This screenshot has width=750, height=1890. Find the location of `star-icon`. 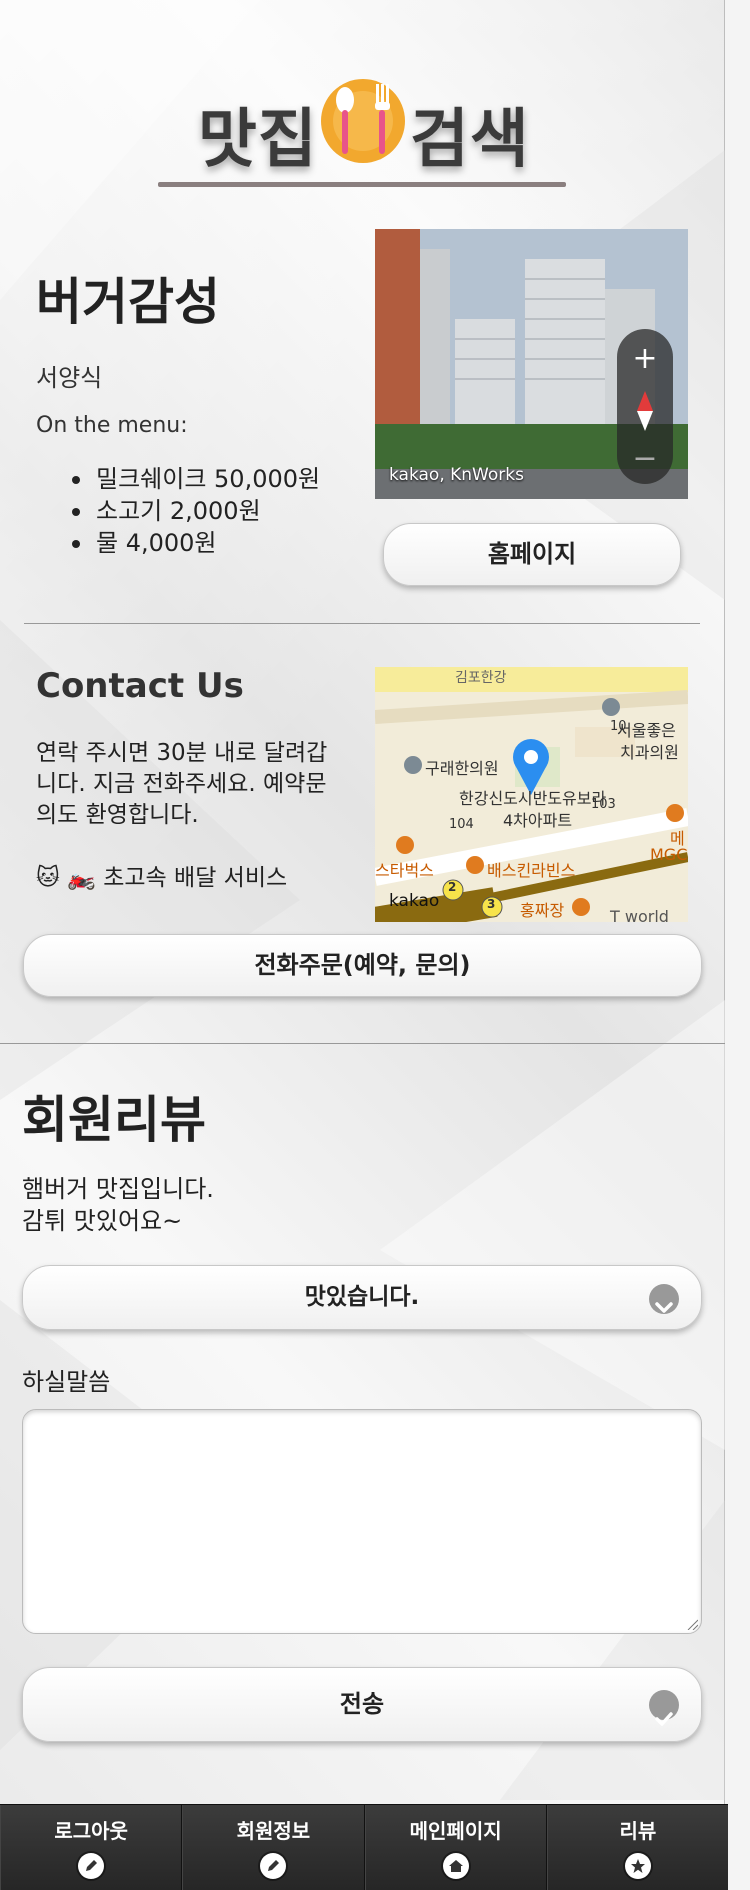

star-icon is located at coordinates (637, 1866).